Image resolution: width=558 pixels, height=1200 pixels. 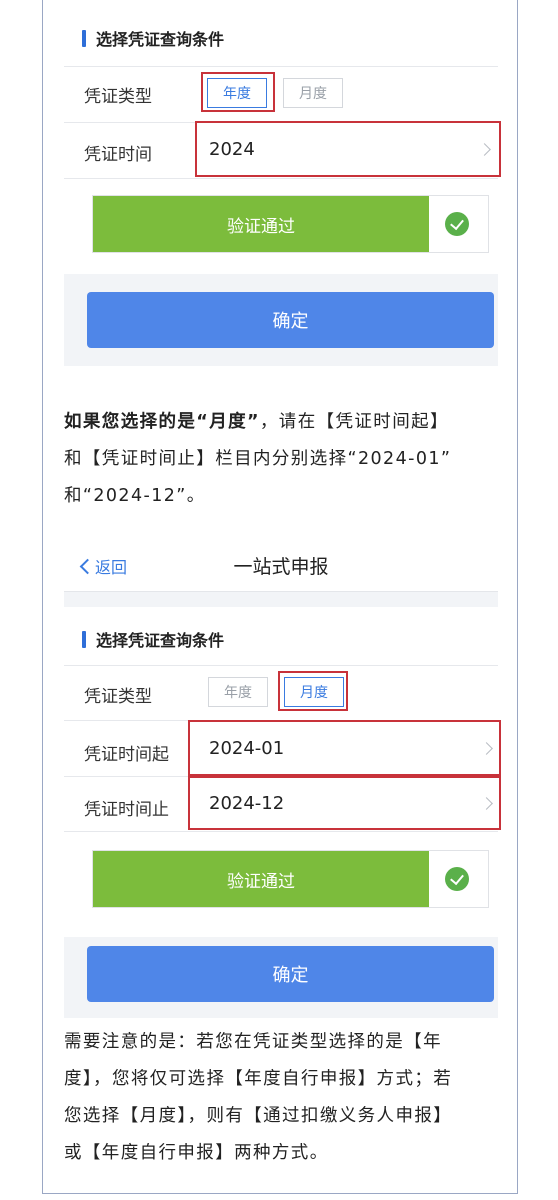 What do you see at coordinates (126, 810) in the screenshot?
I see `end-time-label: 凭证时间止` at bounding box center [126, 810].